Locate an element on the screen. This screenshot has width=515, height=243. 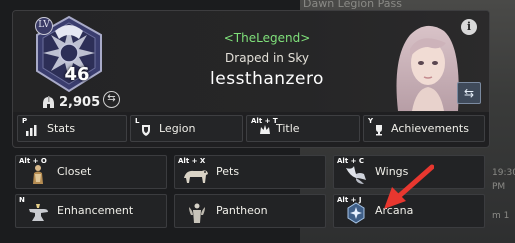
enhancement-button: N Enhancement is located at coordinates (91, 211).